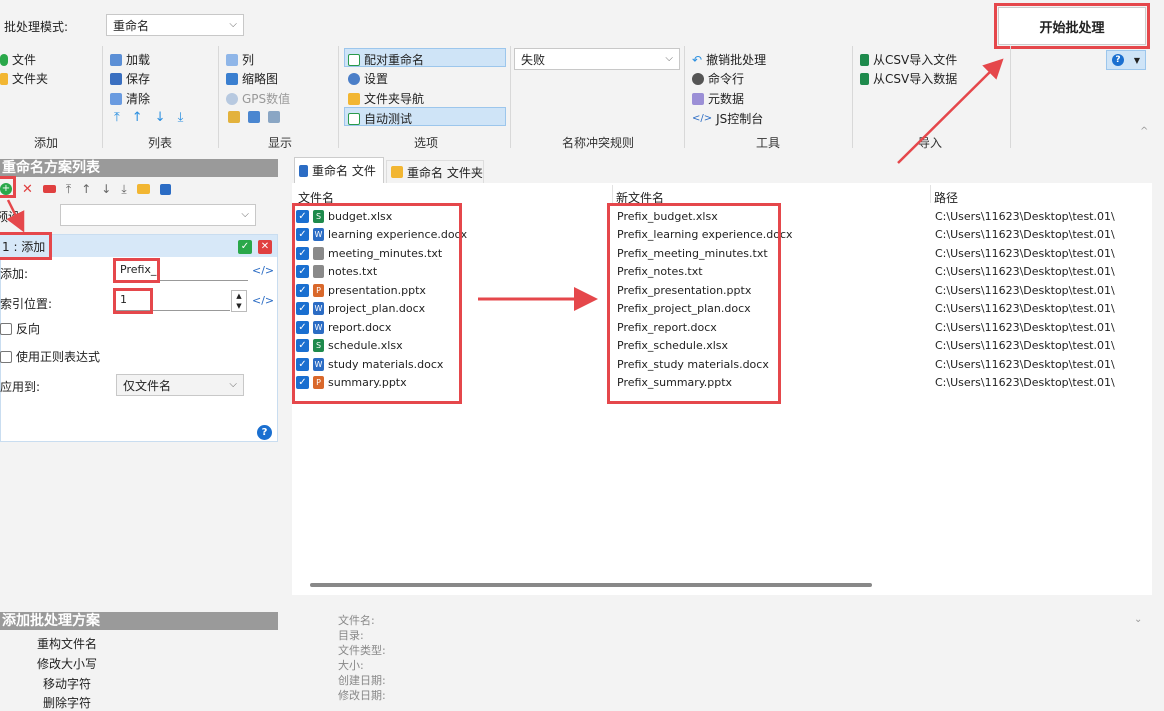  I want to click on detail-label: 目录:, so click(351, 635).